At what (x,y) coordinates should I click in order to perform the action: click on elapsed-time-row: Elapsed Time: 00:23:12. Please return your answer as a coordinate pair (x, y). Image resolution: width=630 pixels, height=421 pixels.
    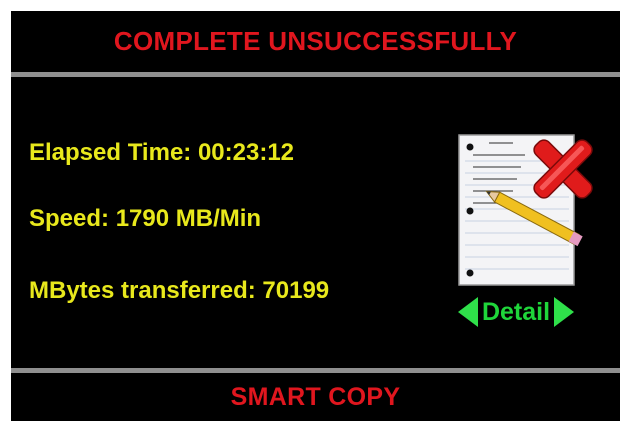
    Looking at the image, I should click on (161, 153).